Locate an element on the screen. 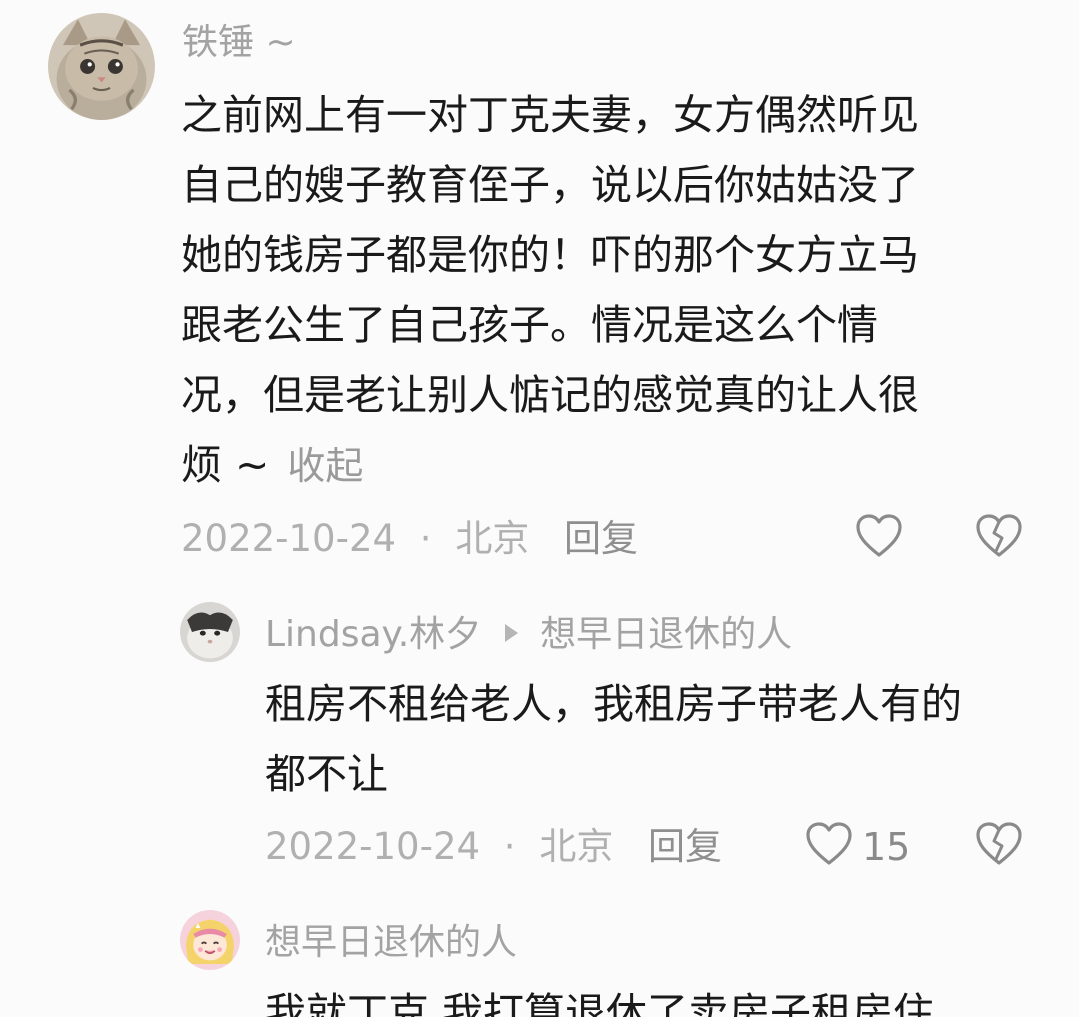 The width and height of the screenshot is (1079, 1017). comment-line: 之前网上有一对丁克夫妻，女方偶然听见 is located at coordinates (550, 115).